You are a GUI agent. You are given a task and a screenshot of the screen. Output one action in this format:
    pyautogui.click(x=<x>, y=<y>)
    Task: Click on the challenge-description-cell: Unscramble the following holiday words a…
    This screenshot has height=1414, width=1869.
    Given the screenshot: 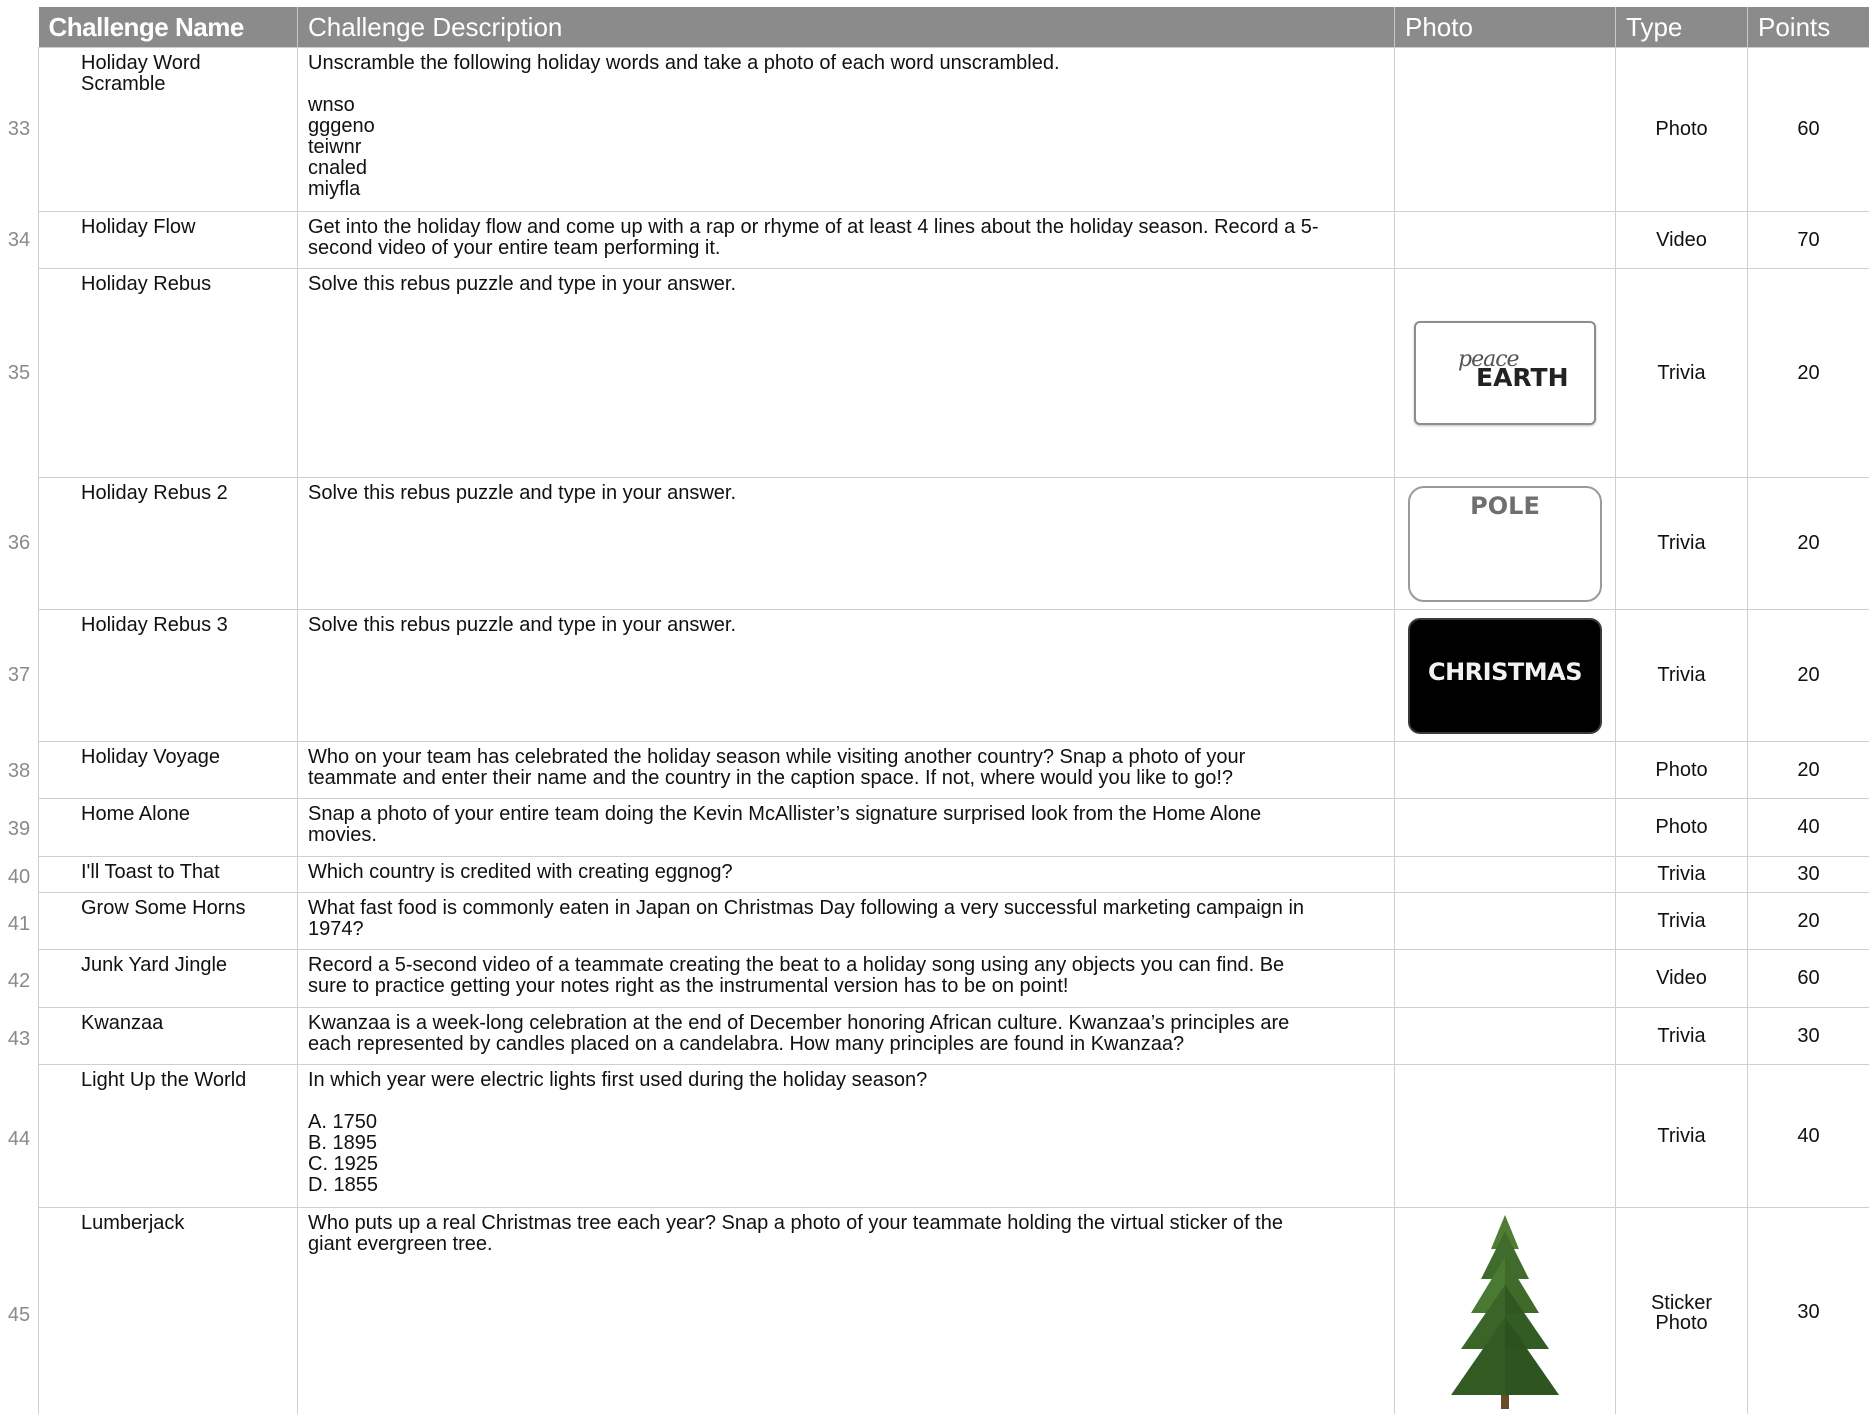 What is the action you would take?
    pyautogui.click(x=846, y=129)
    